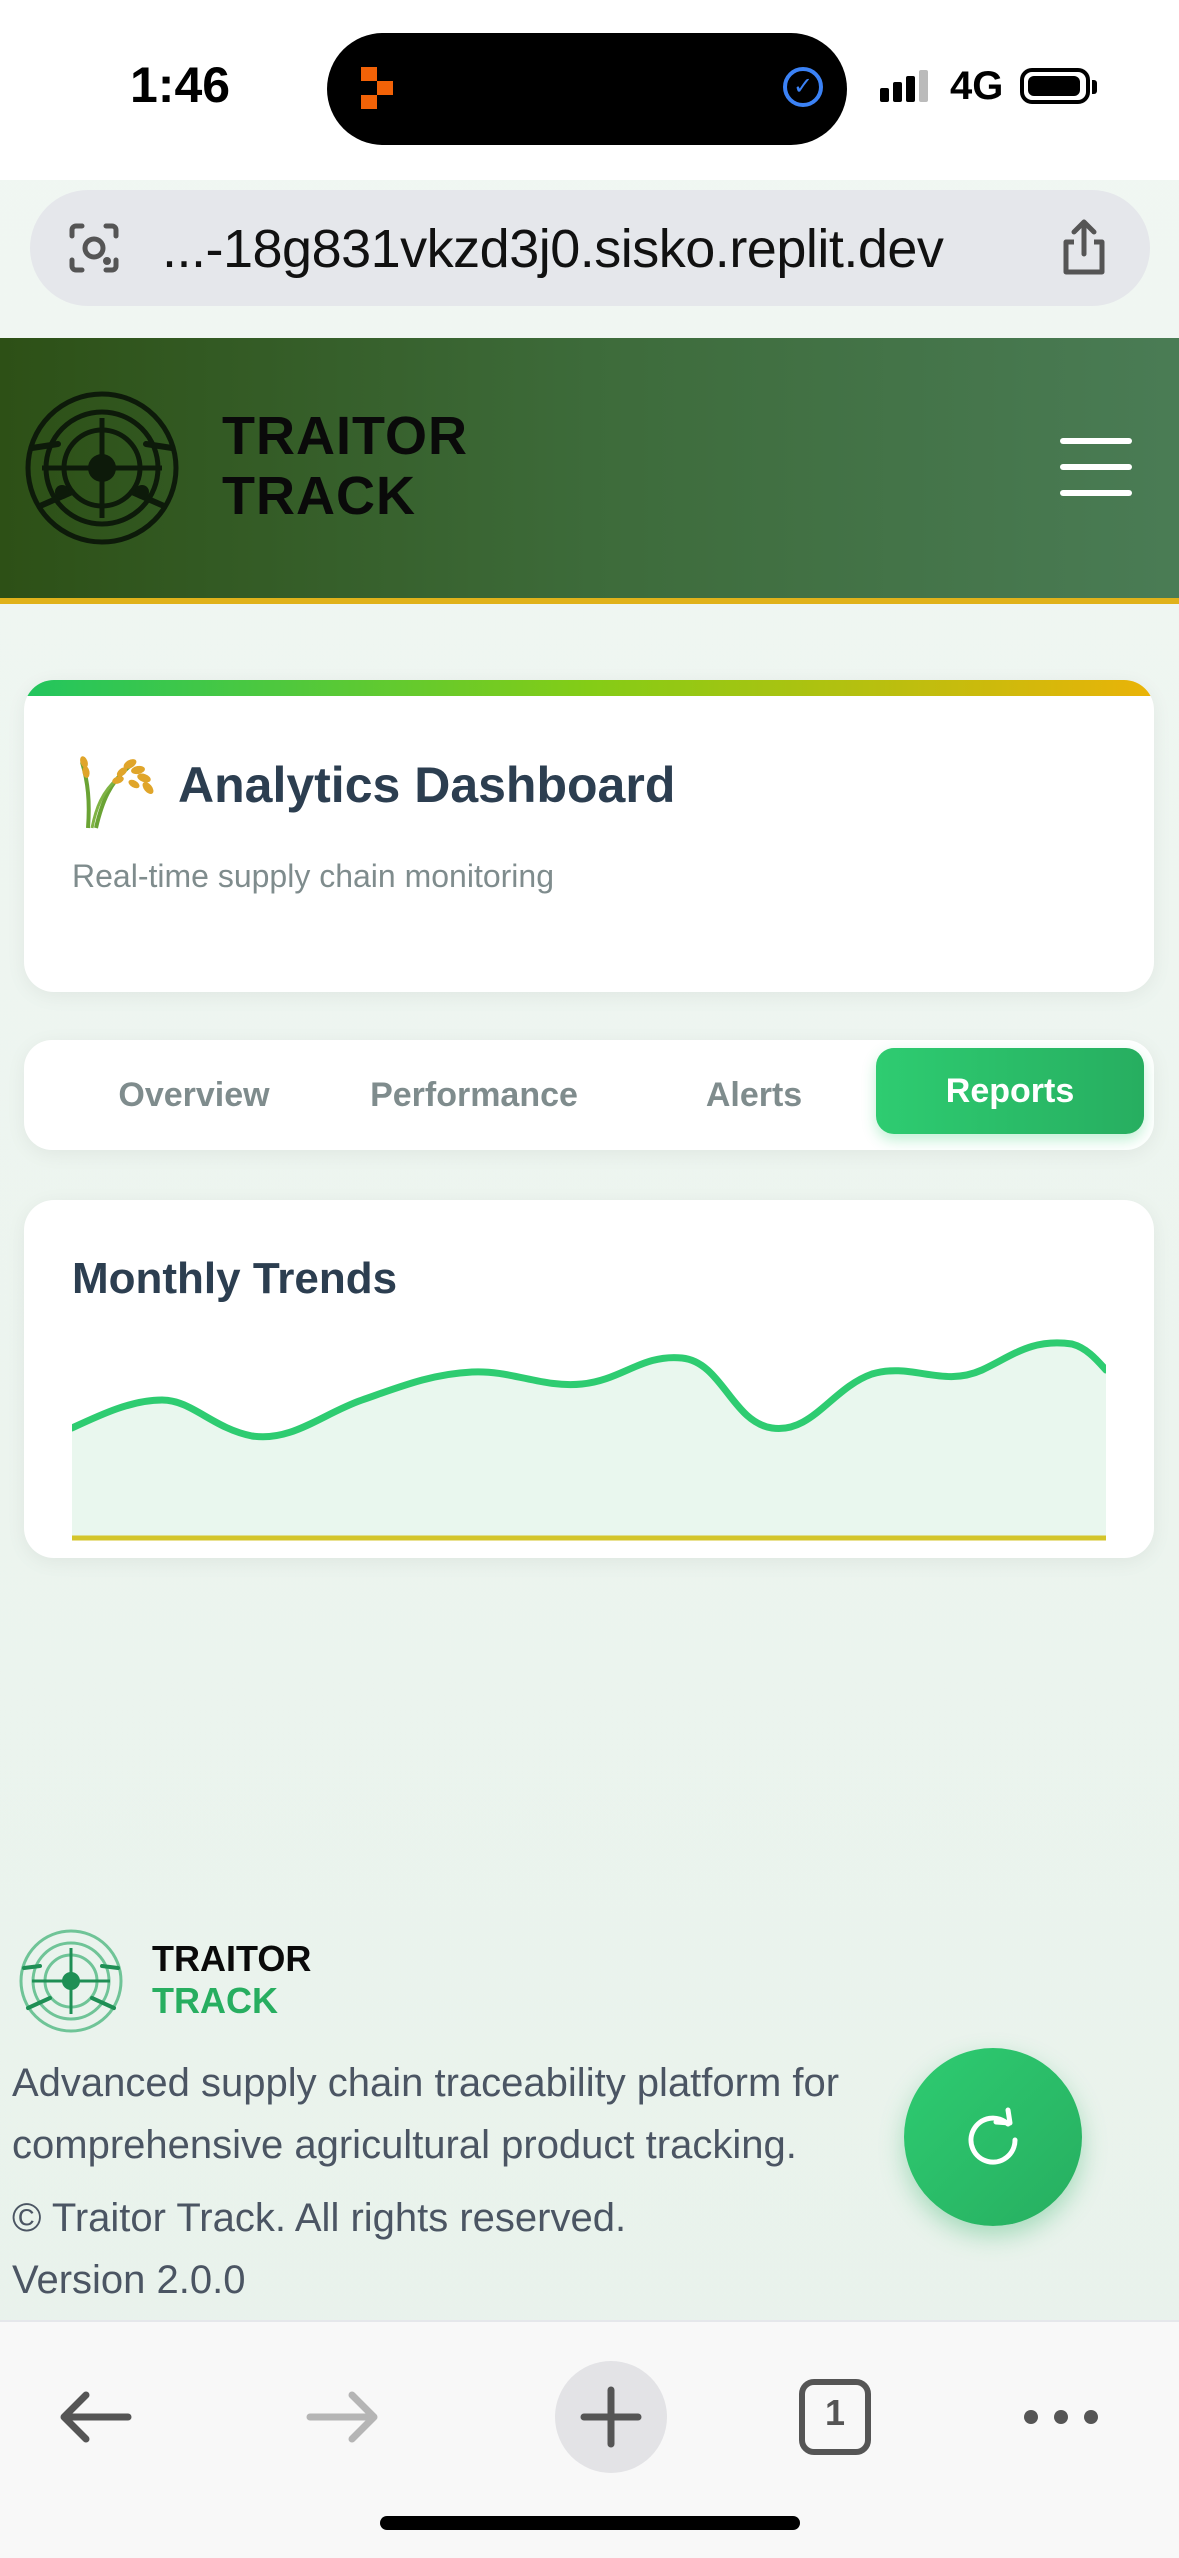 The width and height of the screenshot is (1179, 2558). I want to click on trends-title: Monthly Trends, so click(235, 1278).